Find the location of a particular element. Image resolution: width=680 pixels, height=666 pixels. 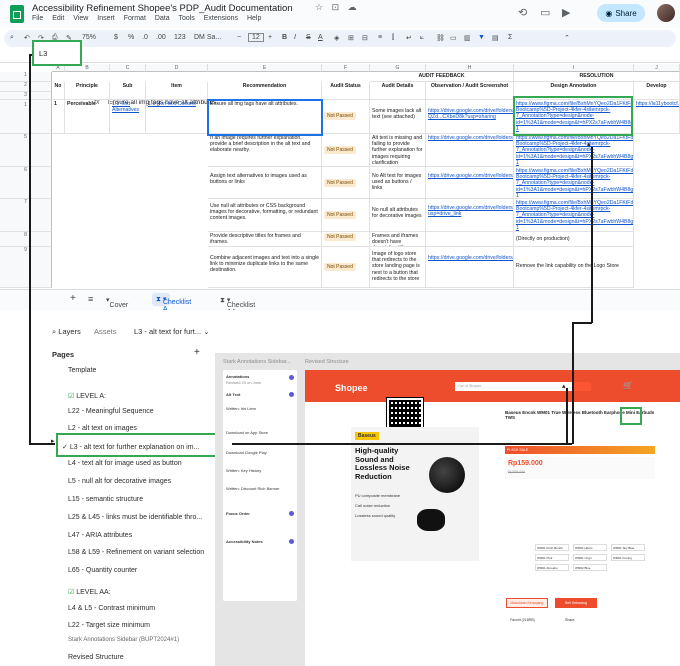

page-item: L22 - Meaningful Sequence is located at coordinates (111, 411).